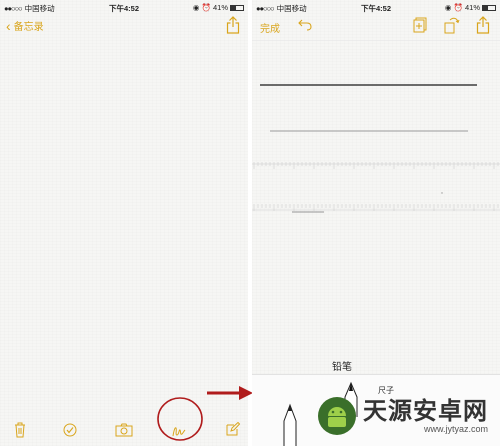 Image resolution: width=500 pixels, height=446 pixels. I want to click on chevron-left-icon: ‹, so click(8, 25).